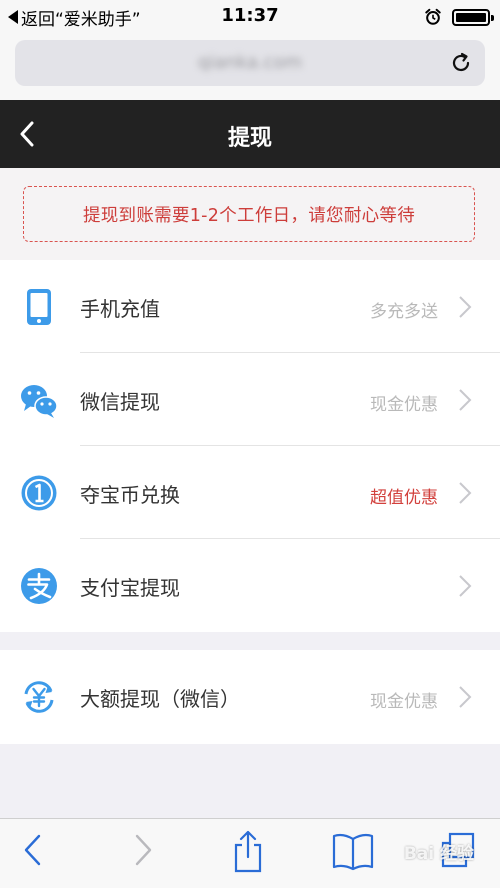 The width and height of the screenshot is (500, 888). I want to click on menu-item-wechat-withdraw: 微信提现 现金优惠, so click(250, 399).